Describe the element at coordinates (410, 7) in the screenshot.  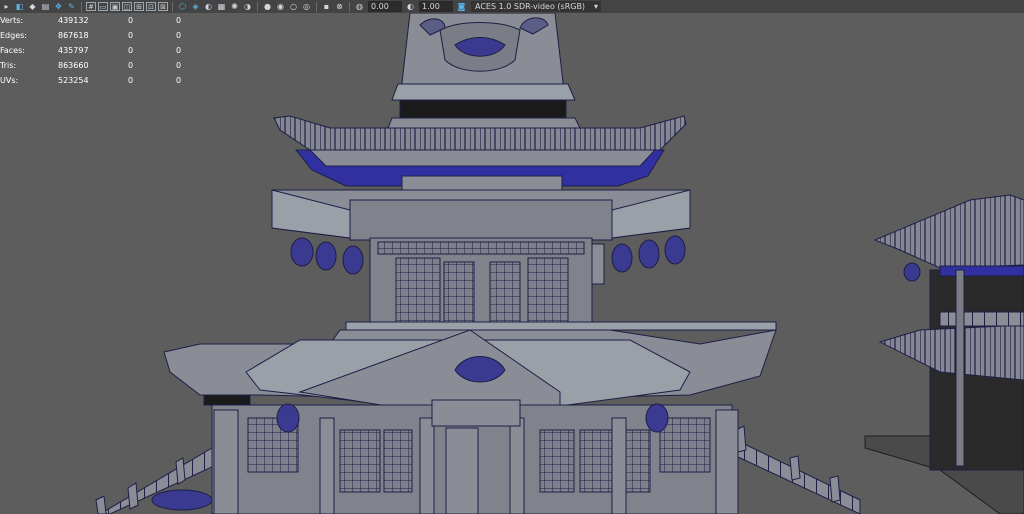
I see `gamma-icon: ◐` at that location.